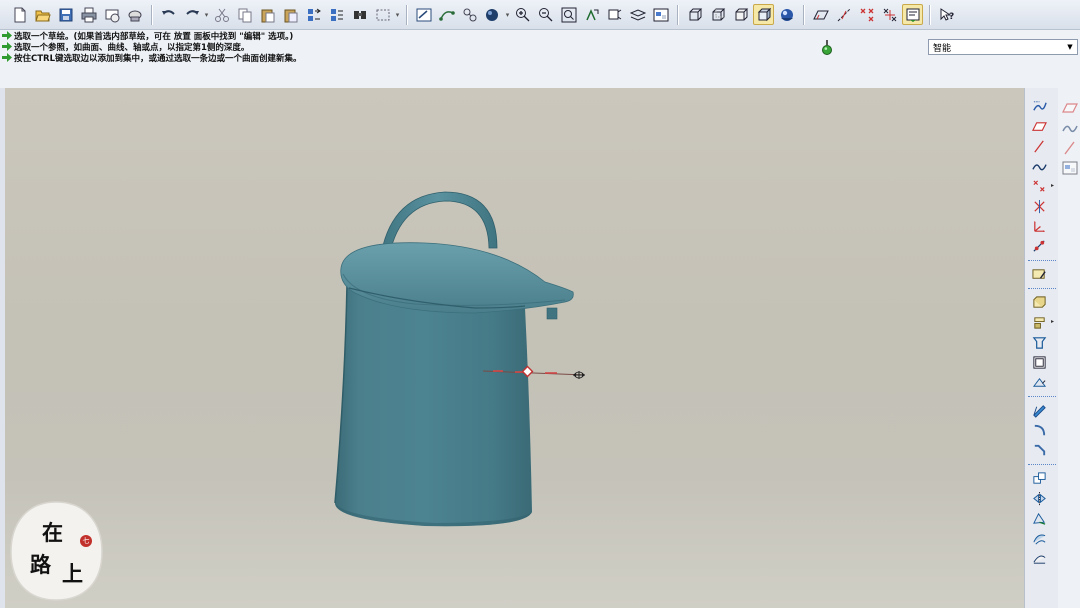  I want to click on refit-button, so click(568, 14).